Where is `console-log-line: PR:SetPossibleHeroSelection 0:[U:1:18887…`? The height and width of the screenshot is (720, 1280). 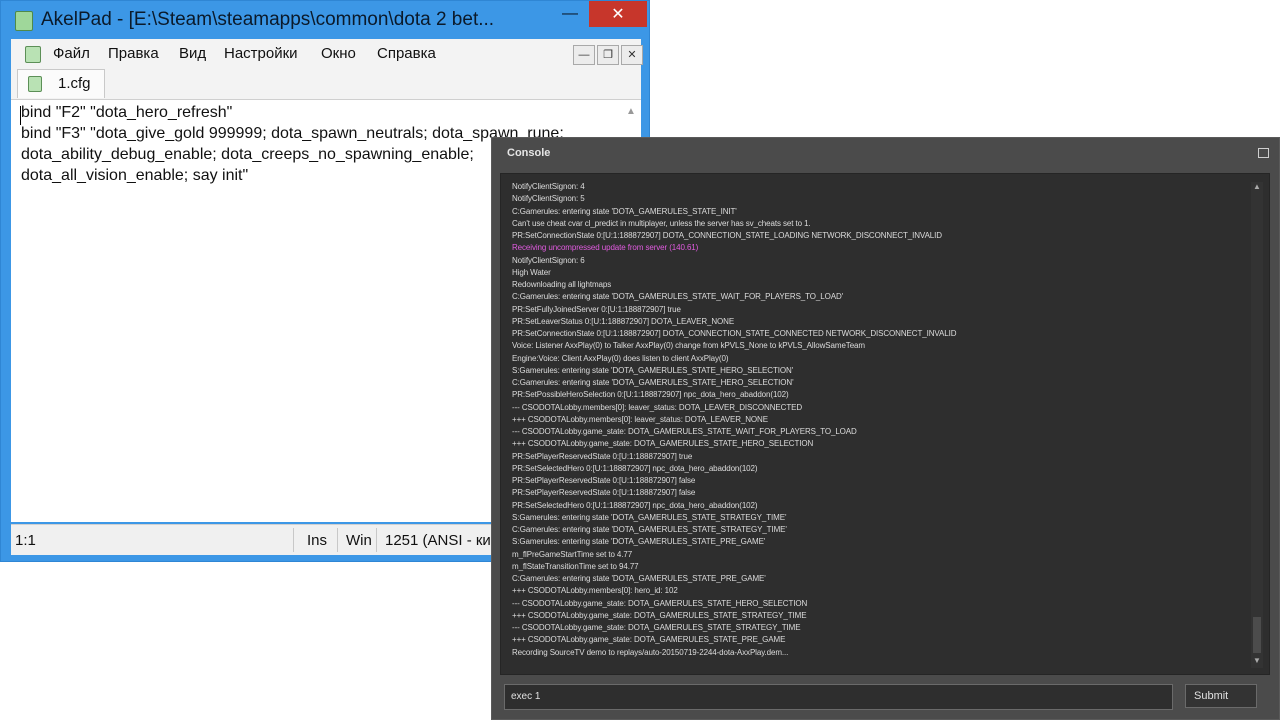 console-log-line: PR:SetPossibleHeroSelection 0:[U:1:18887… is located at coordinates (650, 395).